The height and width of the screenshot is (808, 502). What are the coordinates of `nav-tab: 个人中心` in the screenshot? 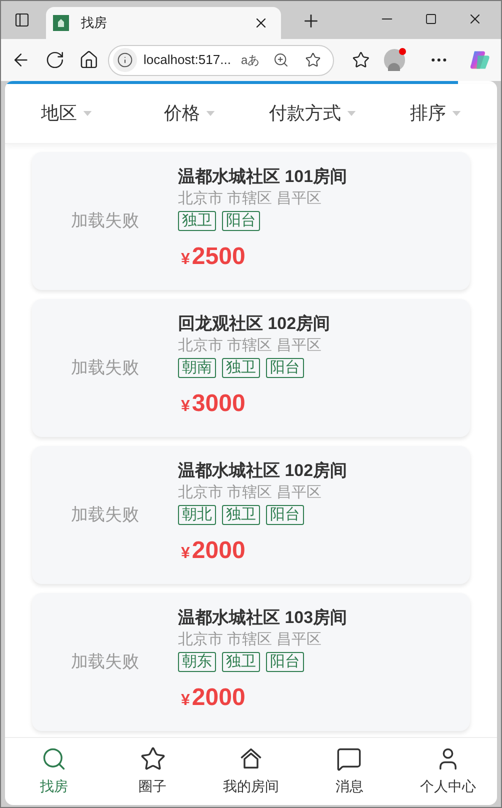 It's located at (447, 771).